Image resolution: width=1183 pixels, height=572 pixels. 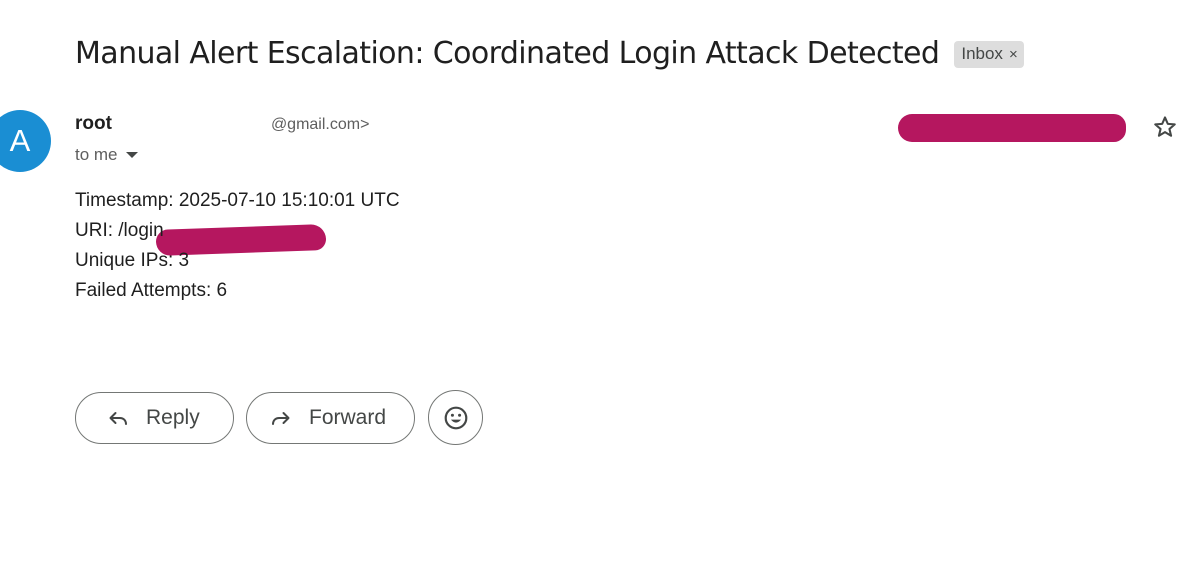 I want to click on recipient-details-toggle: to me, so click(x=106, y=155).